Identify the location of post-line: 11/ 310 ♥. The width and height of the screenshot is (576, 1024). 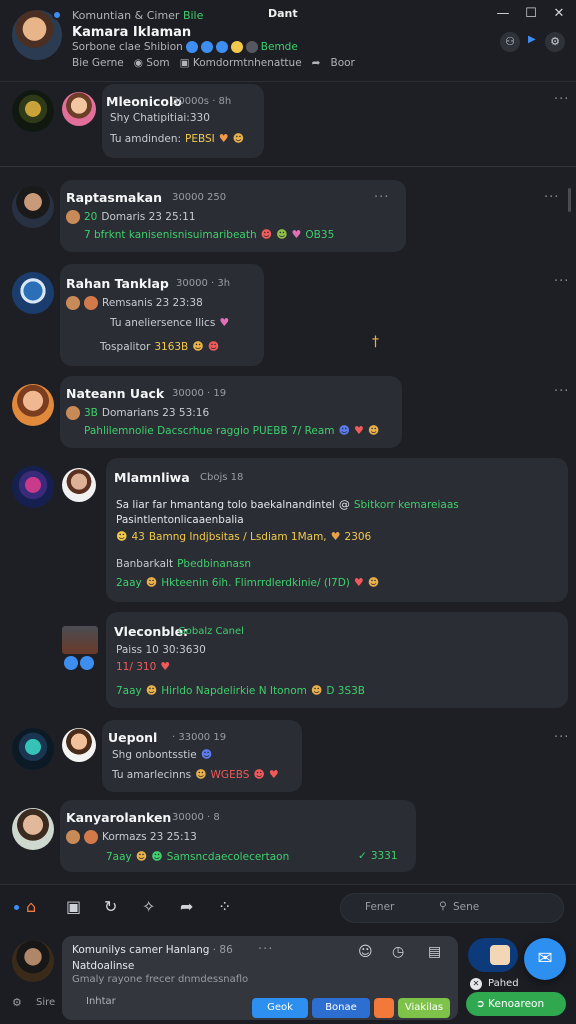
(143, 666).